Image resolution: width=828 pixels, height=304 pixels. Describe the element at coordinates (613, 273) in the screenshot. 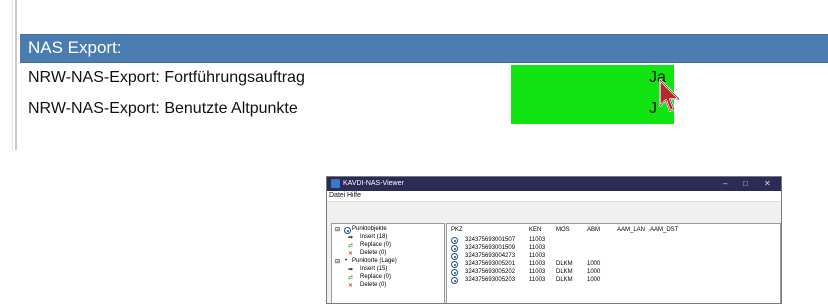

I see `table-row: 324375693005202 11003 DLKM 1000` at that location.